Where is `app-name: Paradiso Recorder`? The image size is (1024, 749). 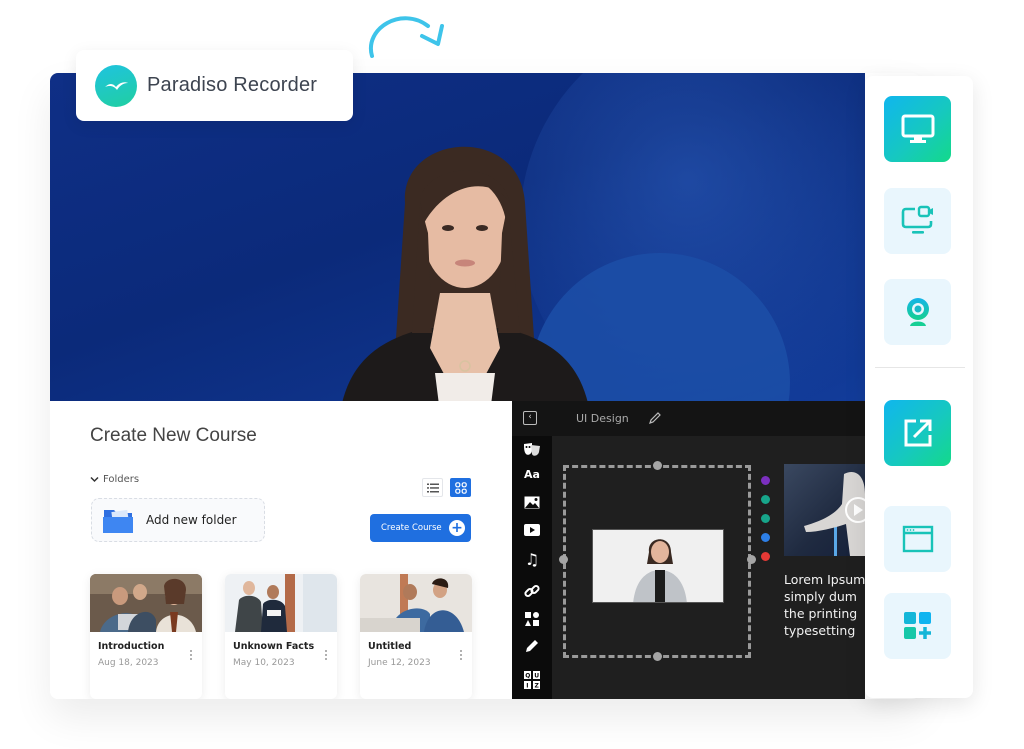 app-name: Paradiso Recorder is located at coordinates (232, 85).